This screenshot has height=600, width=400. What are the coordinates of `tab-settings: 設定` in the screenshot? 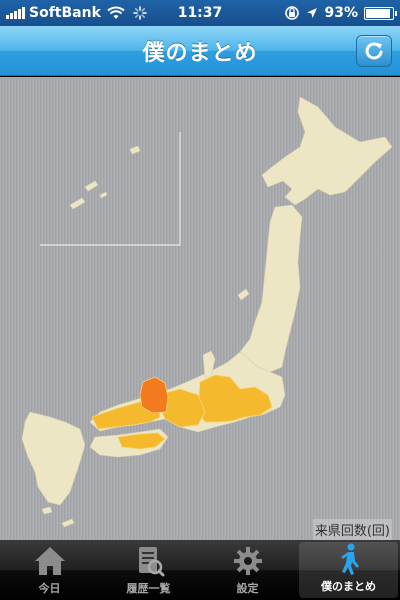 It's located at (247, 570).